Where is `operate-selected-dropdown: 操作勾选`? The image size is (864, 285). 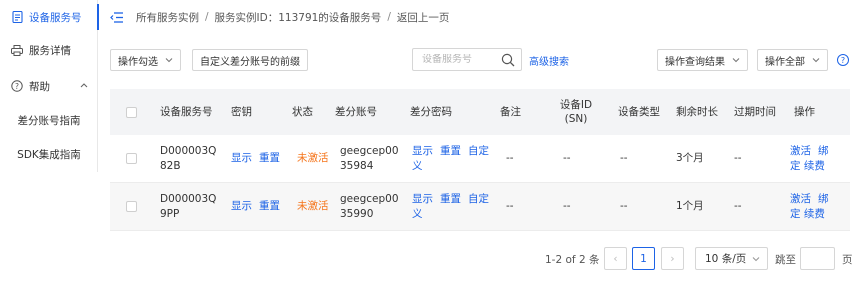 operate-selected-dropdown: 操作勾选 is located at coordinates (145, 60).